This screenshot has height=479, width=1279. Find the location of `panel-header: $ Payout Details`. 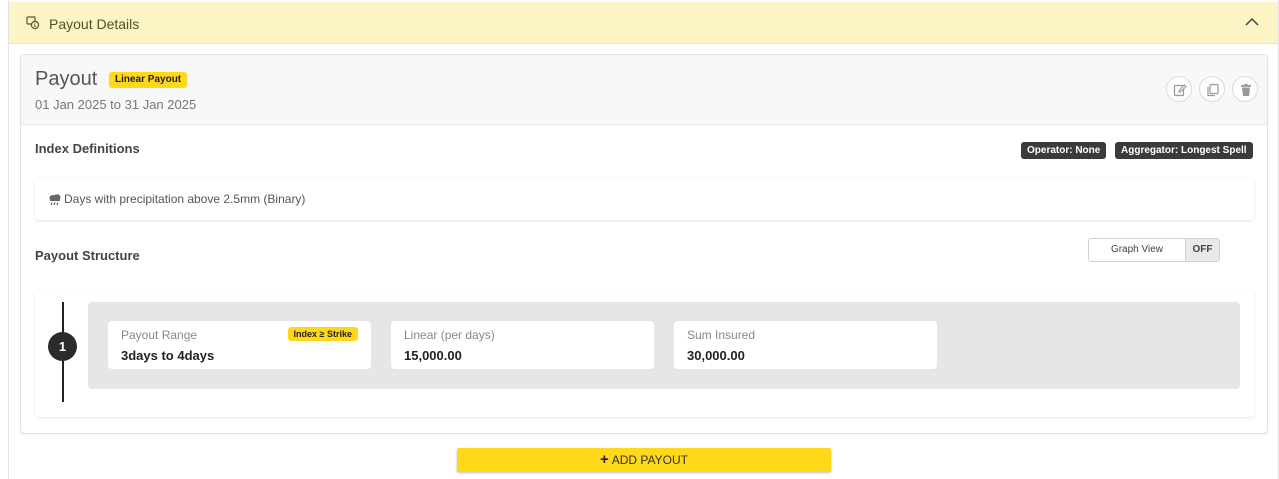

panel-header: $ Payout Details is located at coordinates (643, 23).